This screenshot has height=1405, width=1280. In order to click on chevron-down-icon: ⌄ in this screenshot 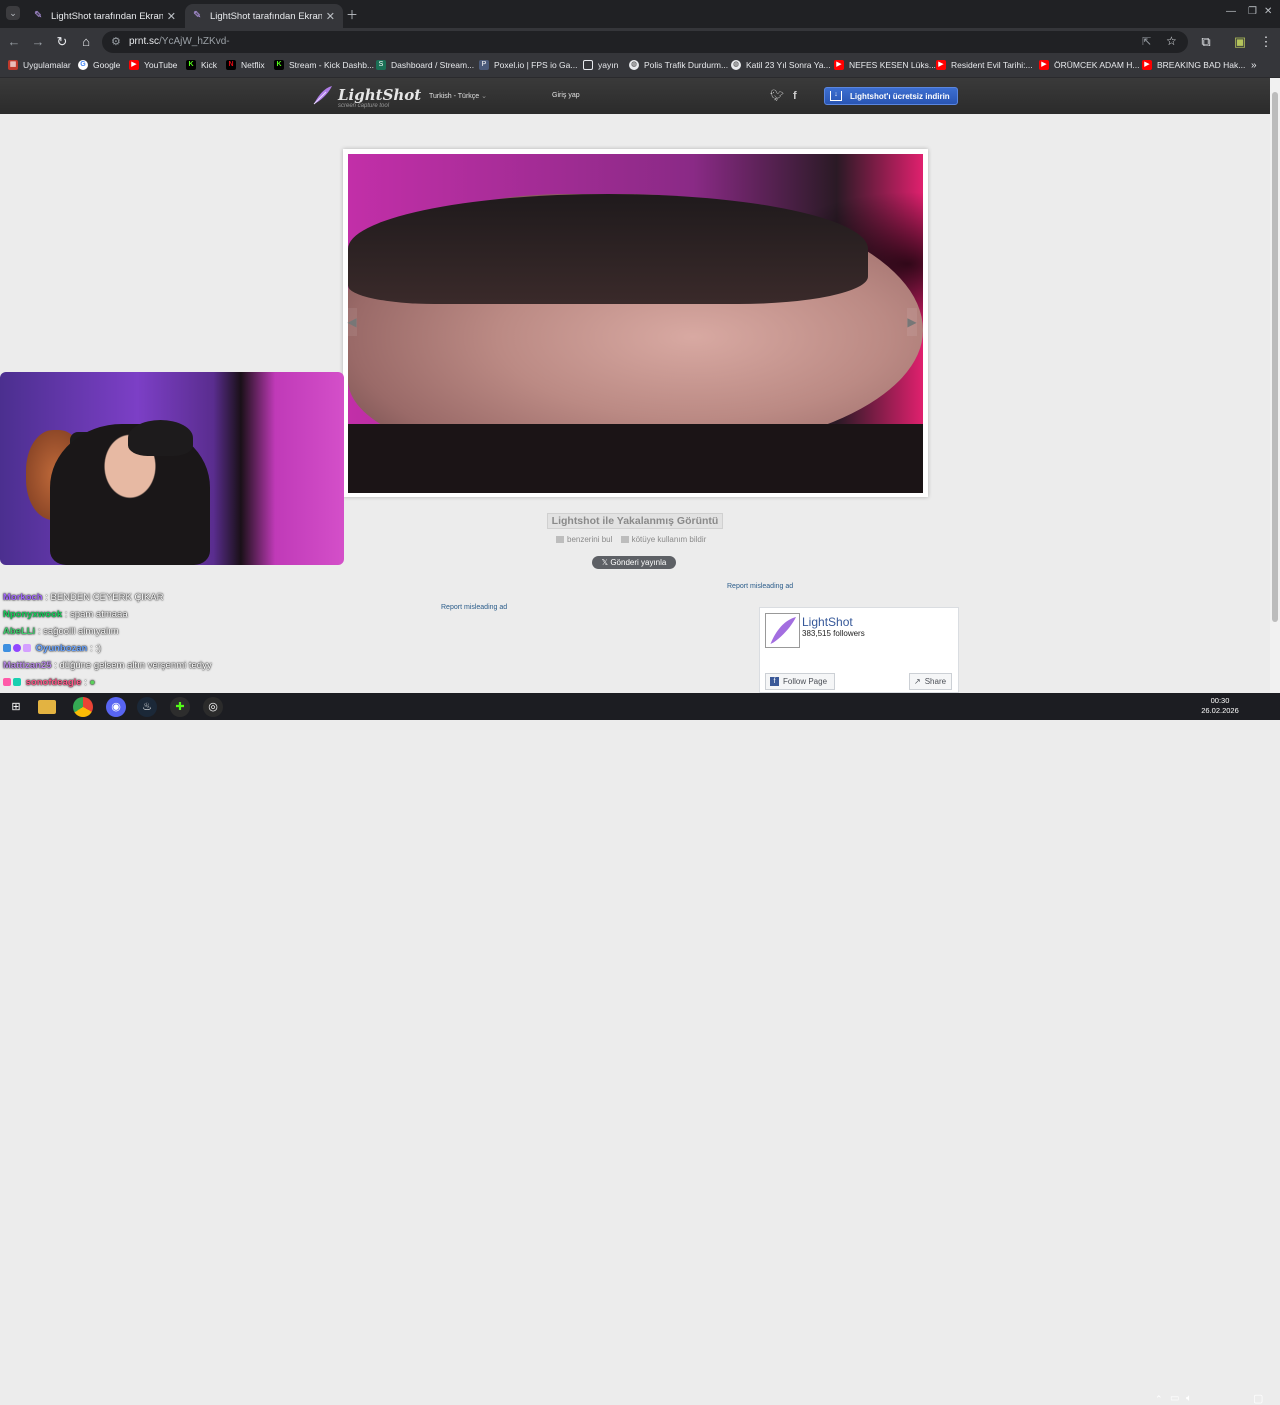, I will do `click(484, 96)`.